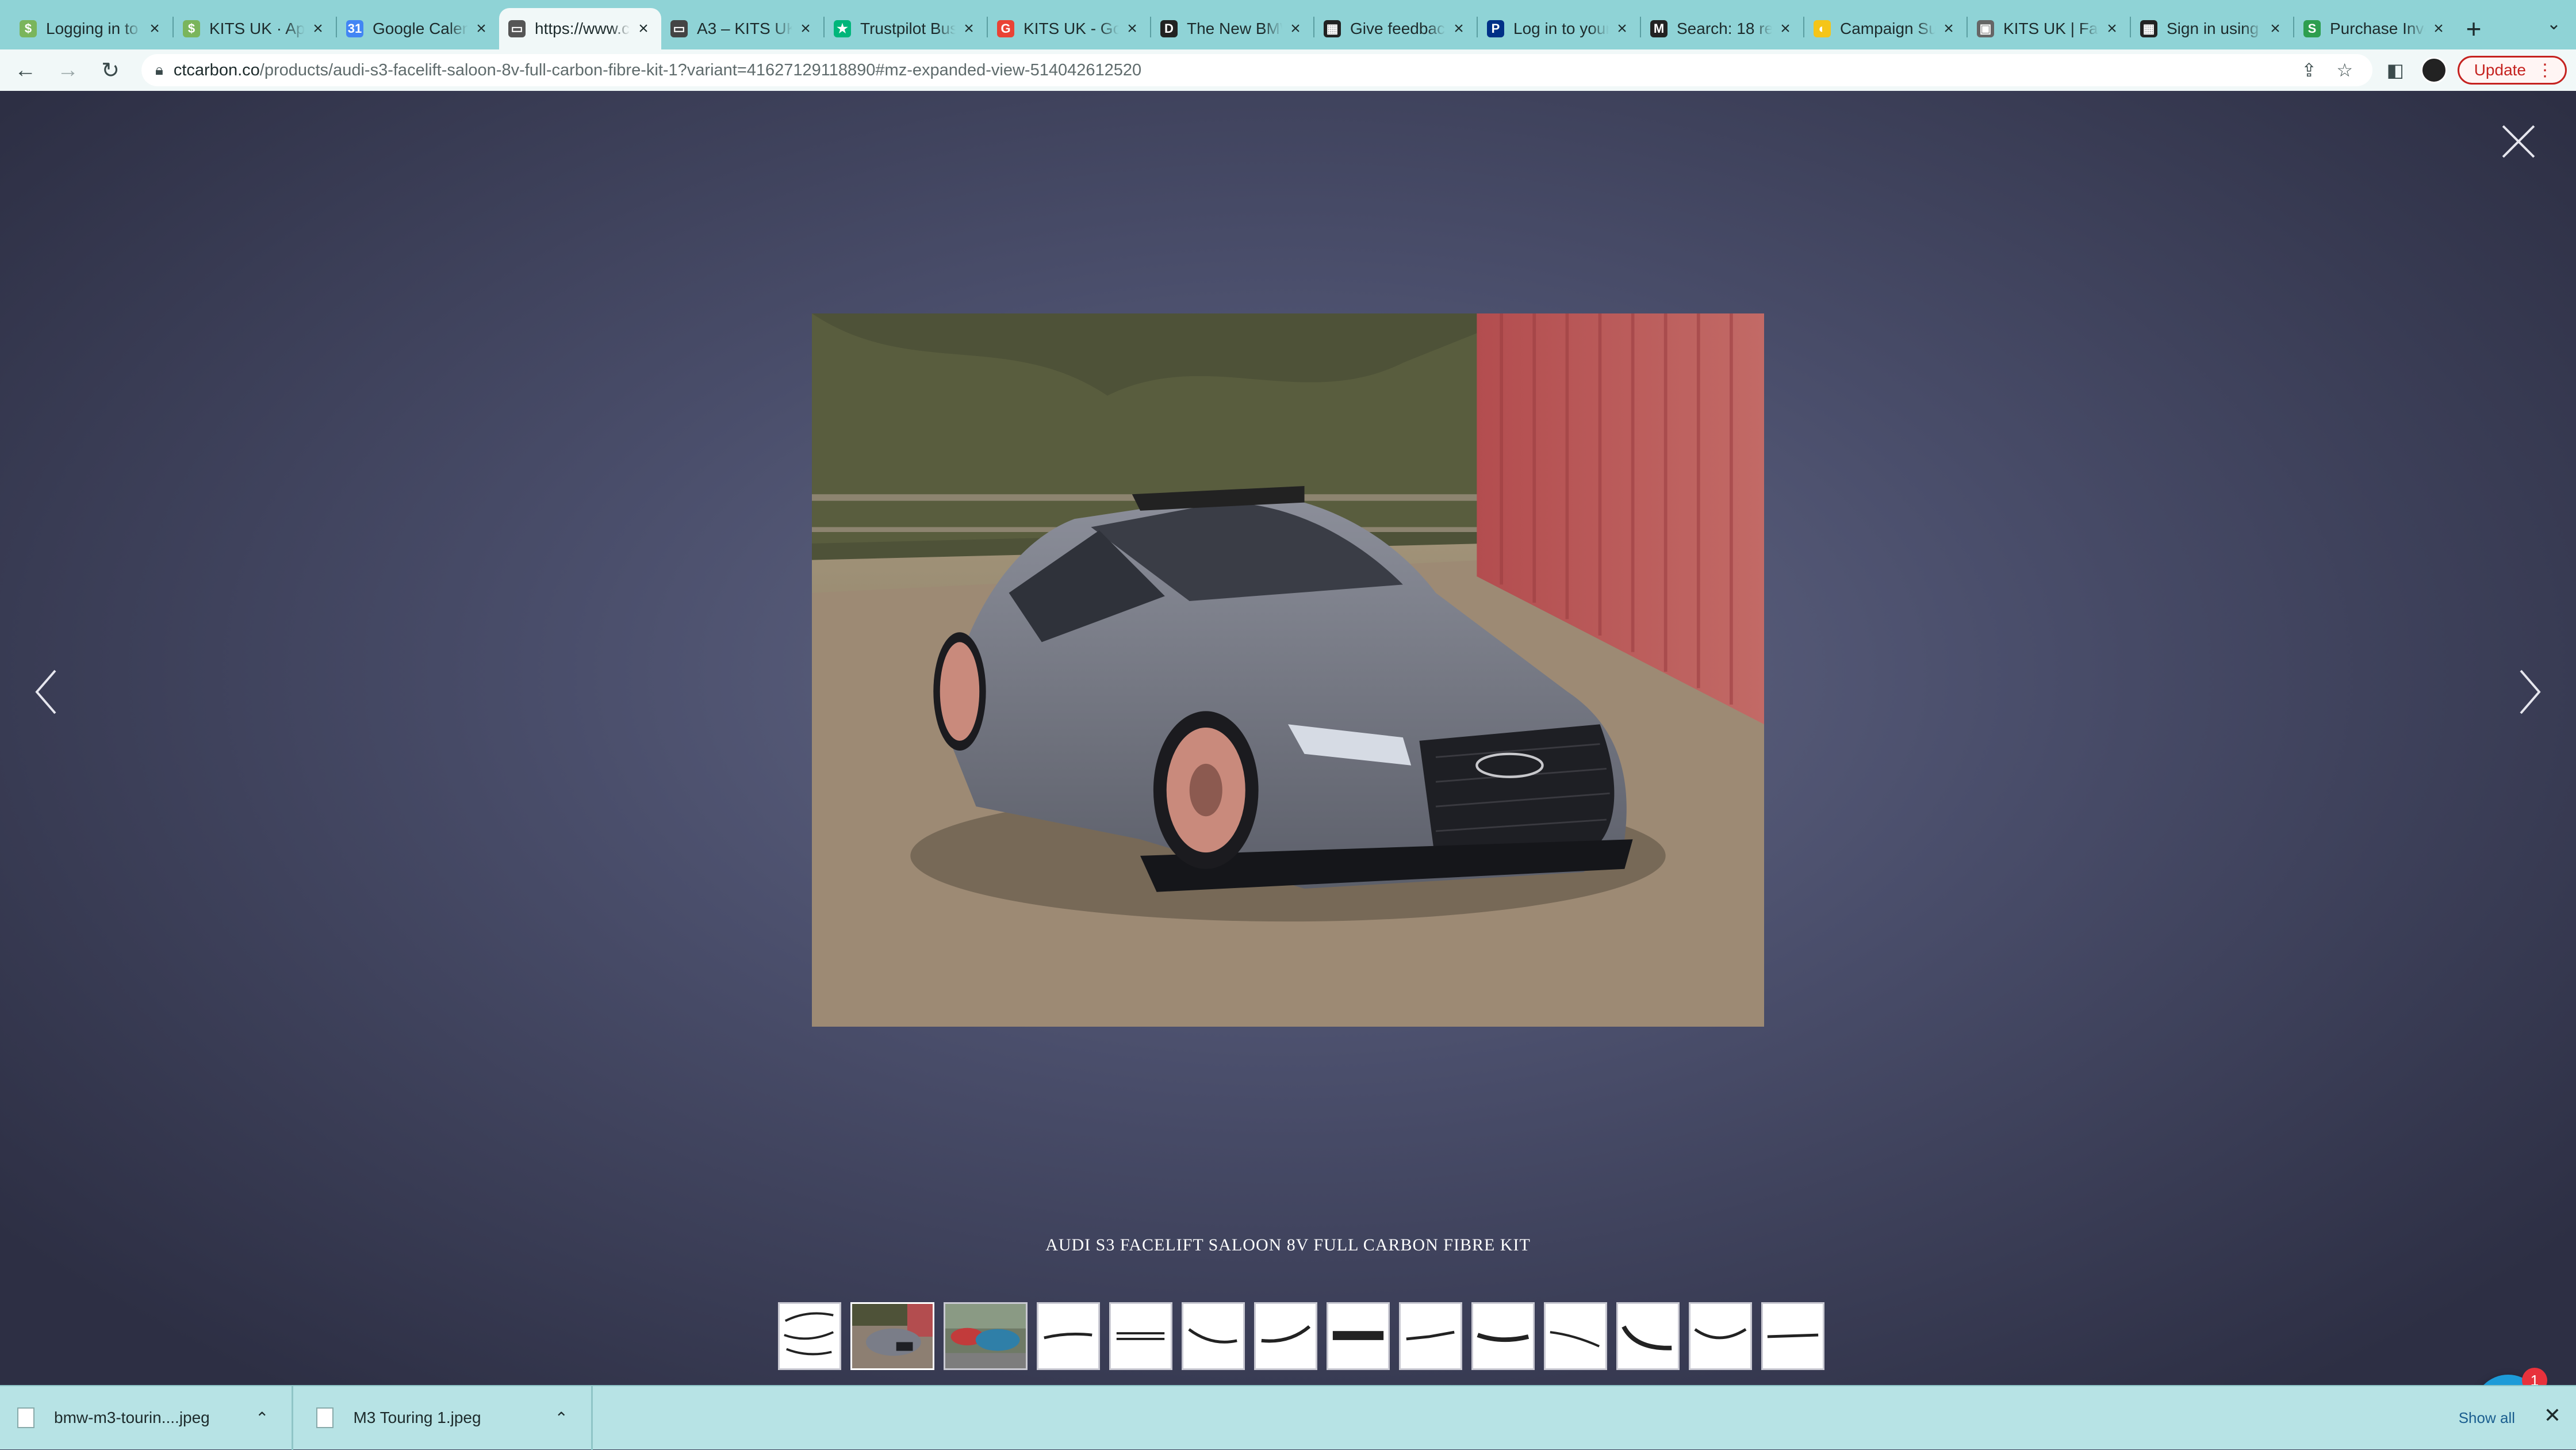  What do you see at coordinates (1005, 28) in the screenshot?
I see `tab-favicon-icon: G` at bounding box center [1005, 28].